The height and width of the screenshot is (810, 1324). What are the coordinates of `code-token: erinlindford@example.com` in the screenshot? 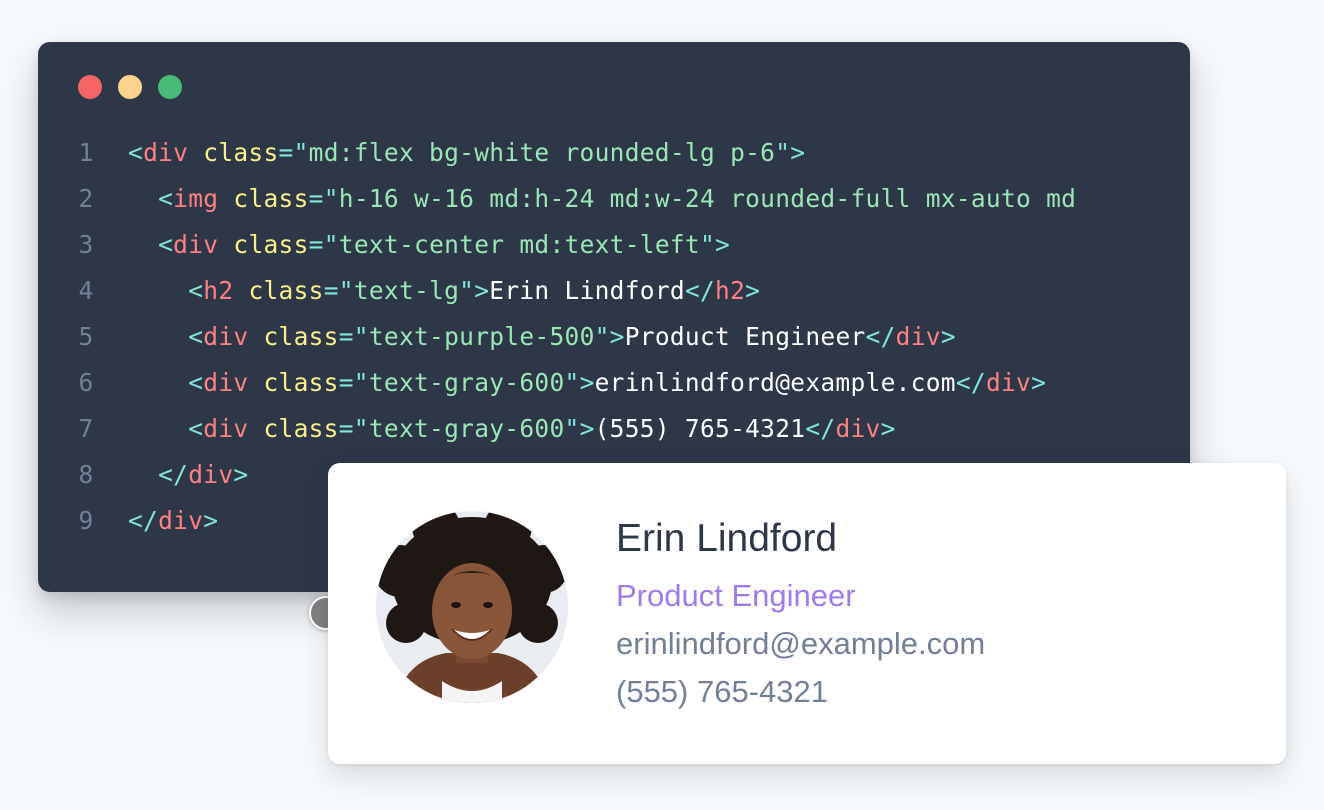 It's located at (775, 382).